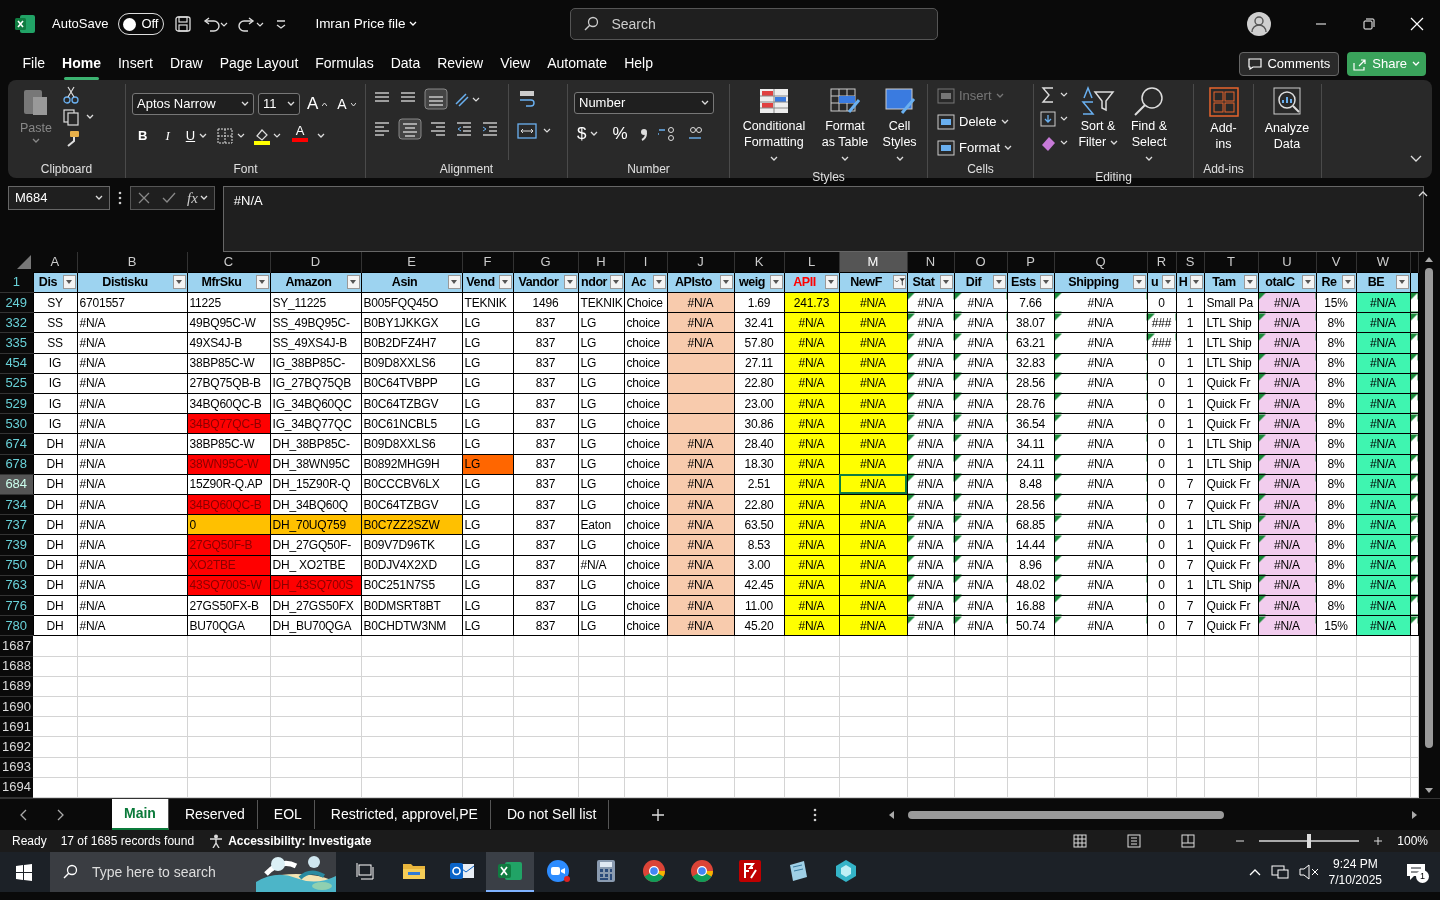  I want to click on cut-icon, so click(71, 95).